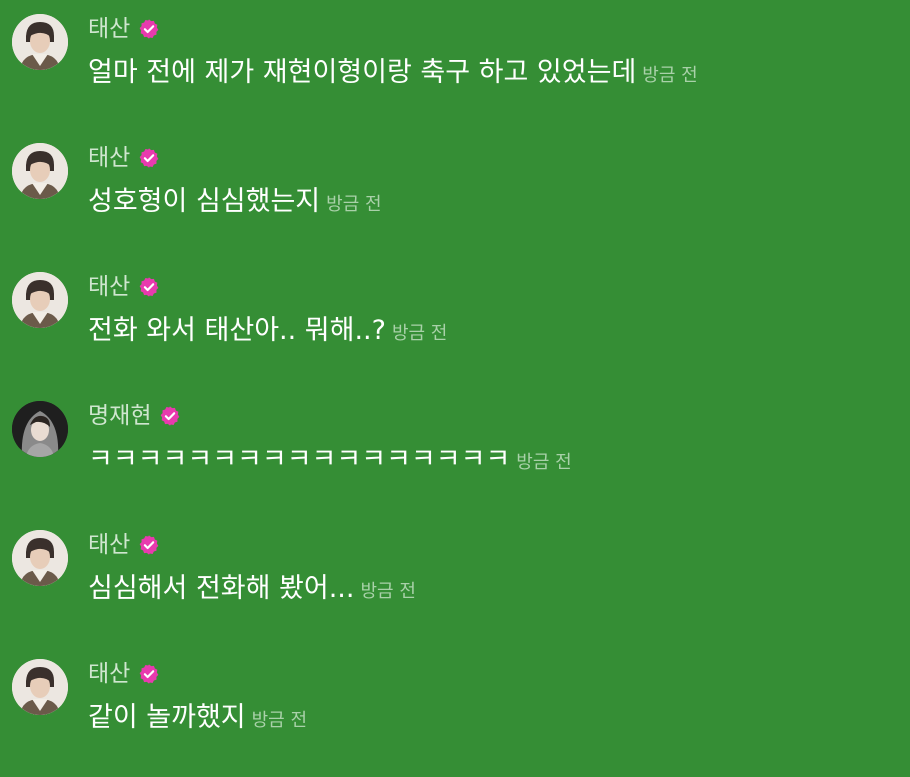  I want to click on message-text: 전화 와서 태산아.. 뭐해..?, so click(237, 330).